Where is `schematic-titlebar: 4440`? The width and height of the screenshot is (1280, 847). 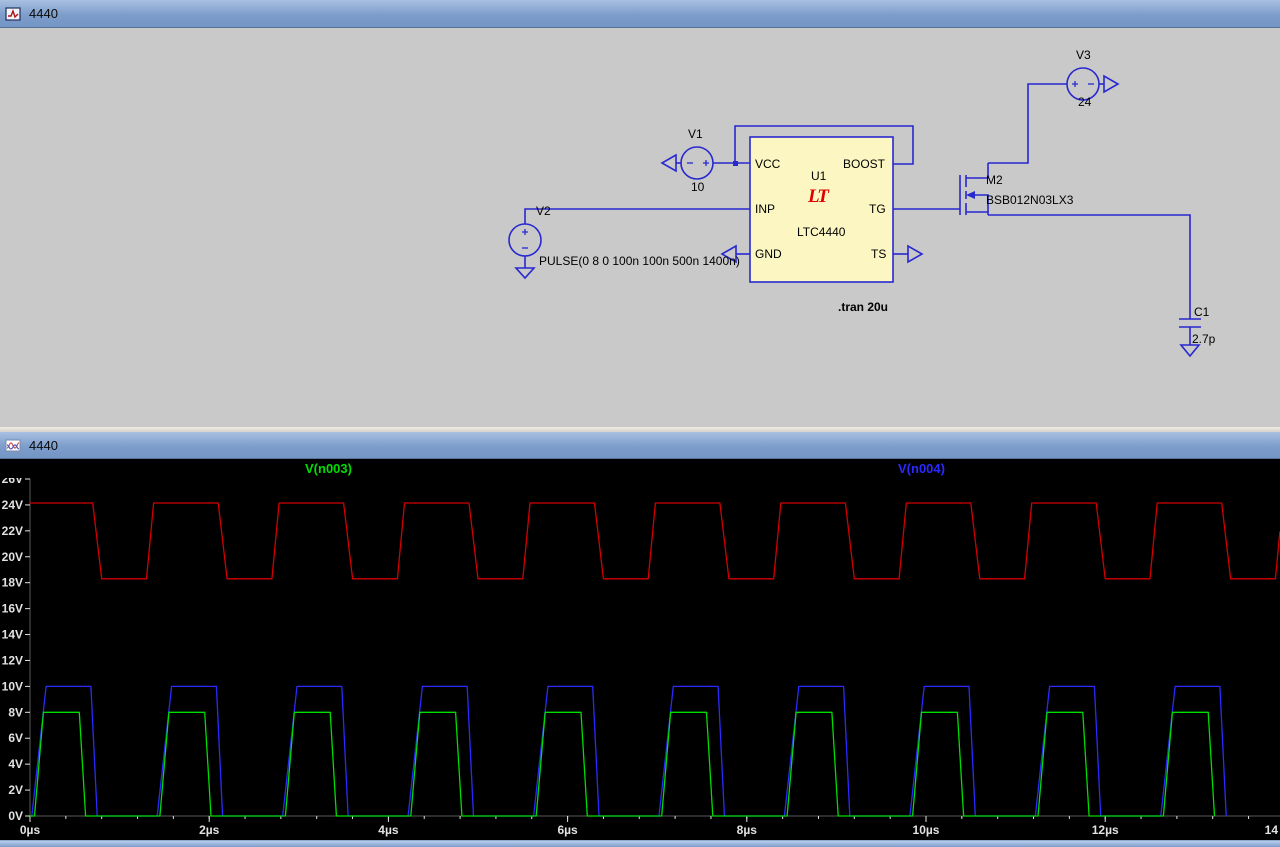
schematic-titlebar: 4440 is located at coordinates (640, 14).